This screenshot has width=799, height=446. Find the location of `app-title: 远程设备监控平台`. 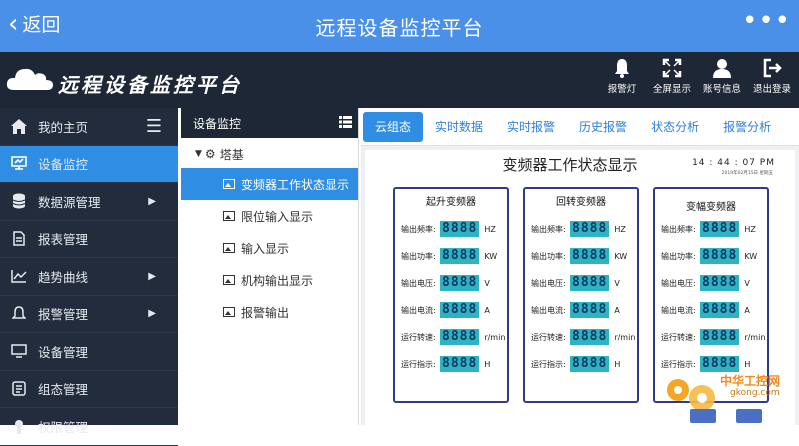

app-title: 远程设备监控平台 is located at coordinates (399, 28).